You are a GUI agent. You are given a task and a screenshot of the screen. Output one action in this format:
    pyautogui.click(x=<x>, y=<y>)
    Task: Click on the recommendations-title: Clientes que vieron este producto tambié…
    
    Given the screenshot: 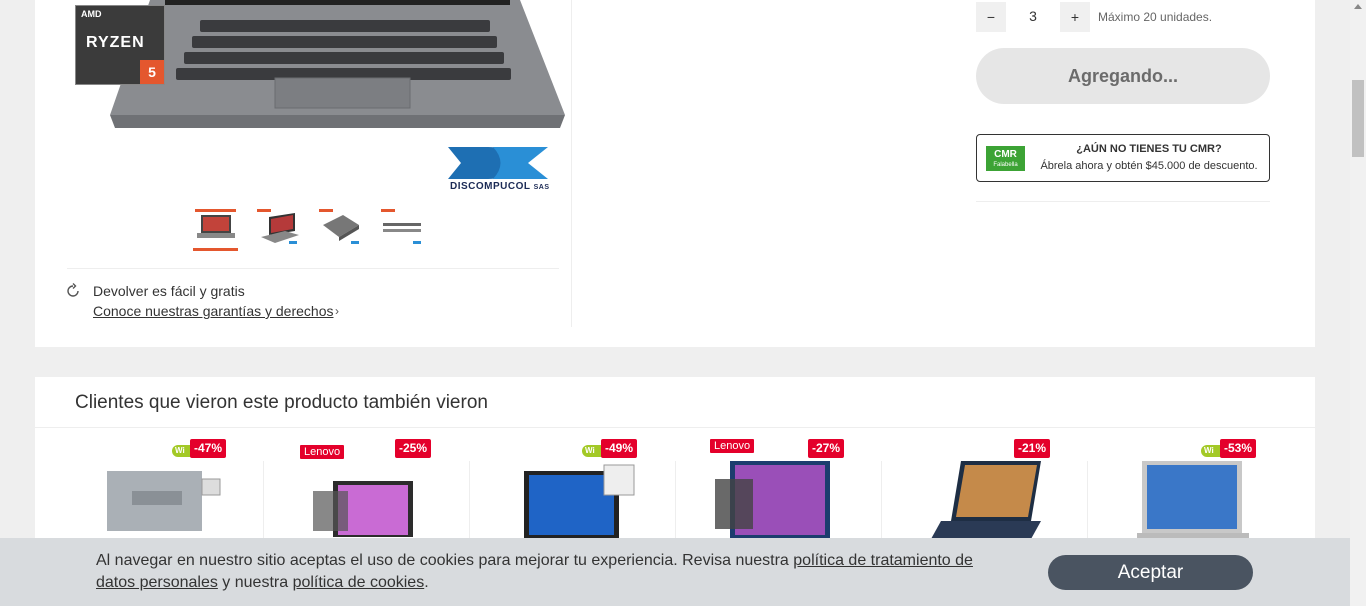 What is the action you would take?
    pyautogui.click(x=281, y=402)
    